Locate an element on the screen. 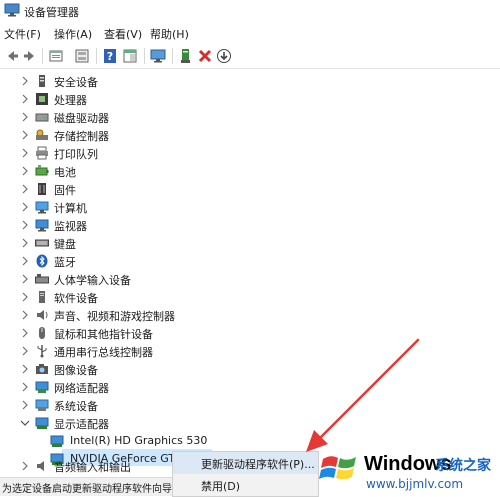  system-device-icon is located at coordinates (42, 405).